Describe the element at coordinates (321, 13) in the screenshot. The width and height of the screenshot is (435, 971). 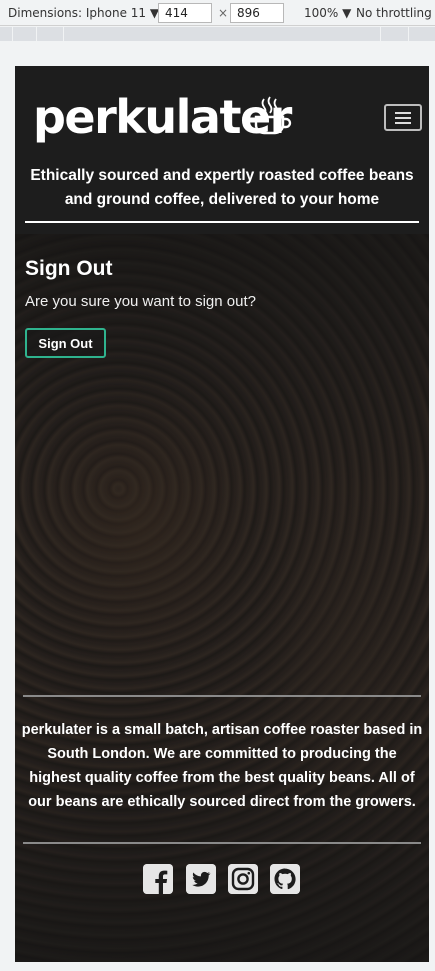
I see `zoom-label: 100%` at that location.